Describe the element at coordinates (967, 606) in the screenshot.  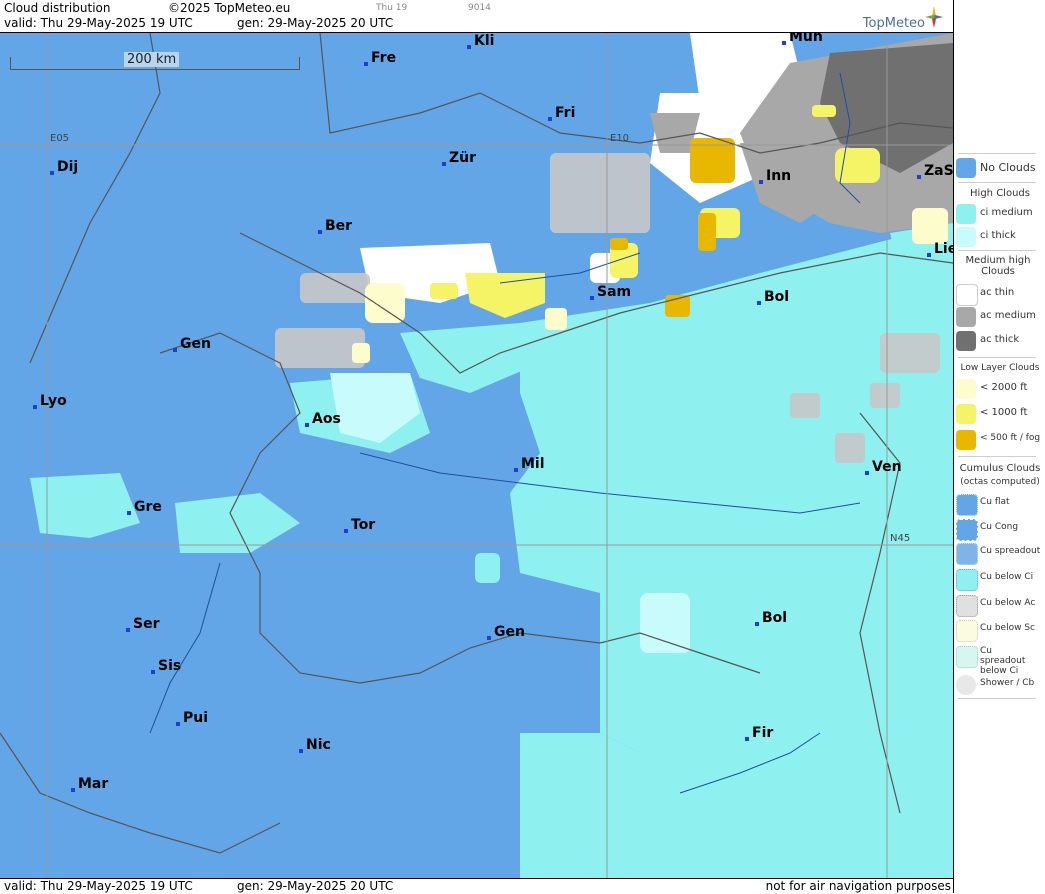
I see `swatch-cu-below-ac` at that location.